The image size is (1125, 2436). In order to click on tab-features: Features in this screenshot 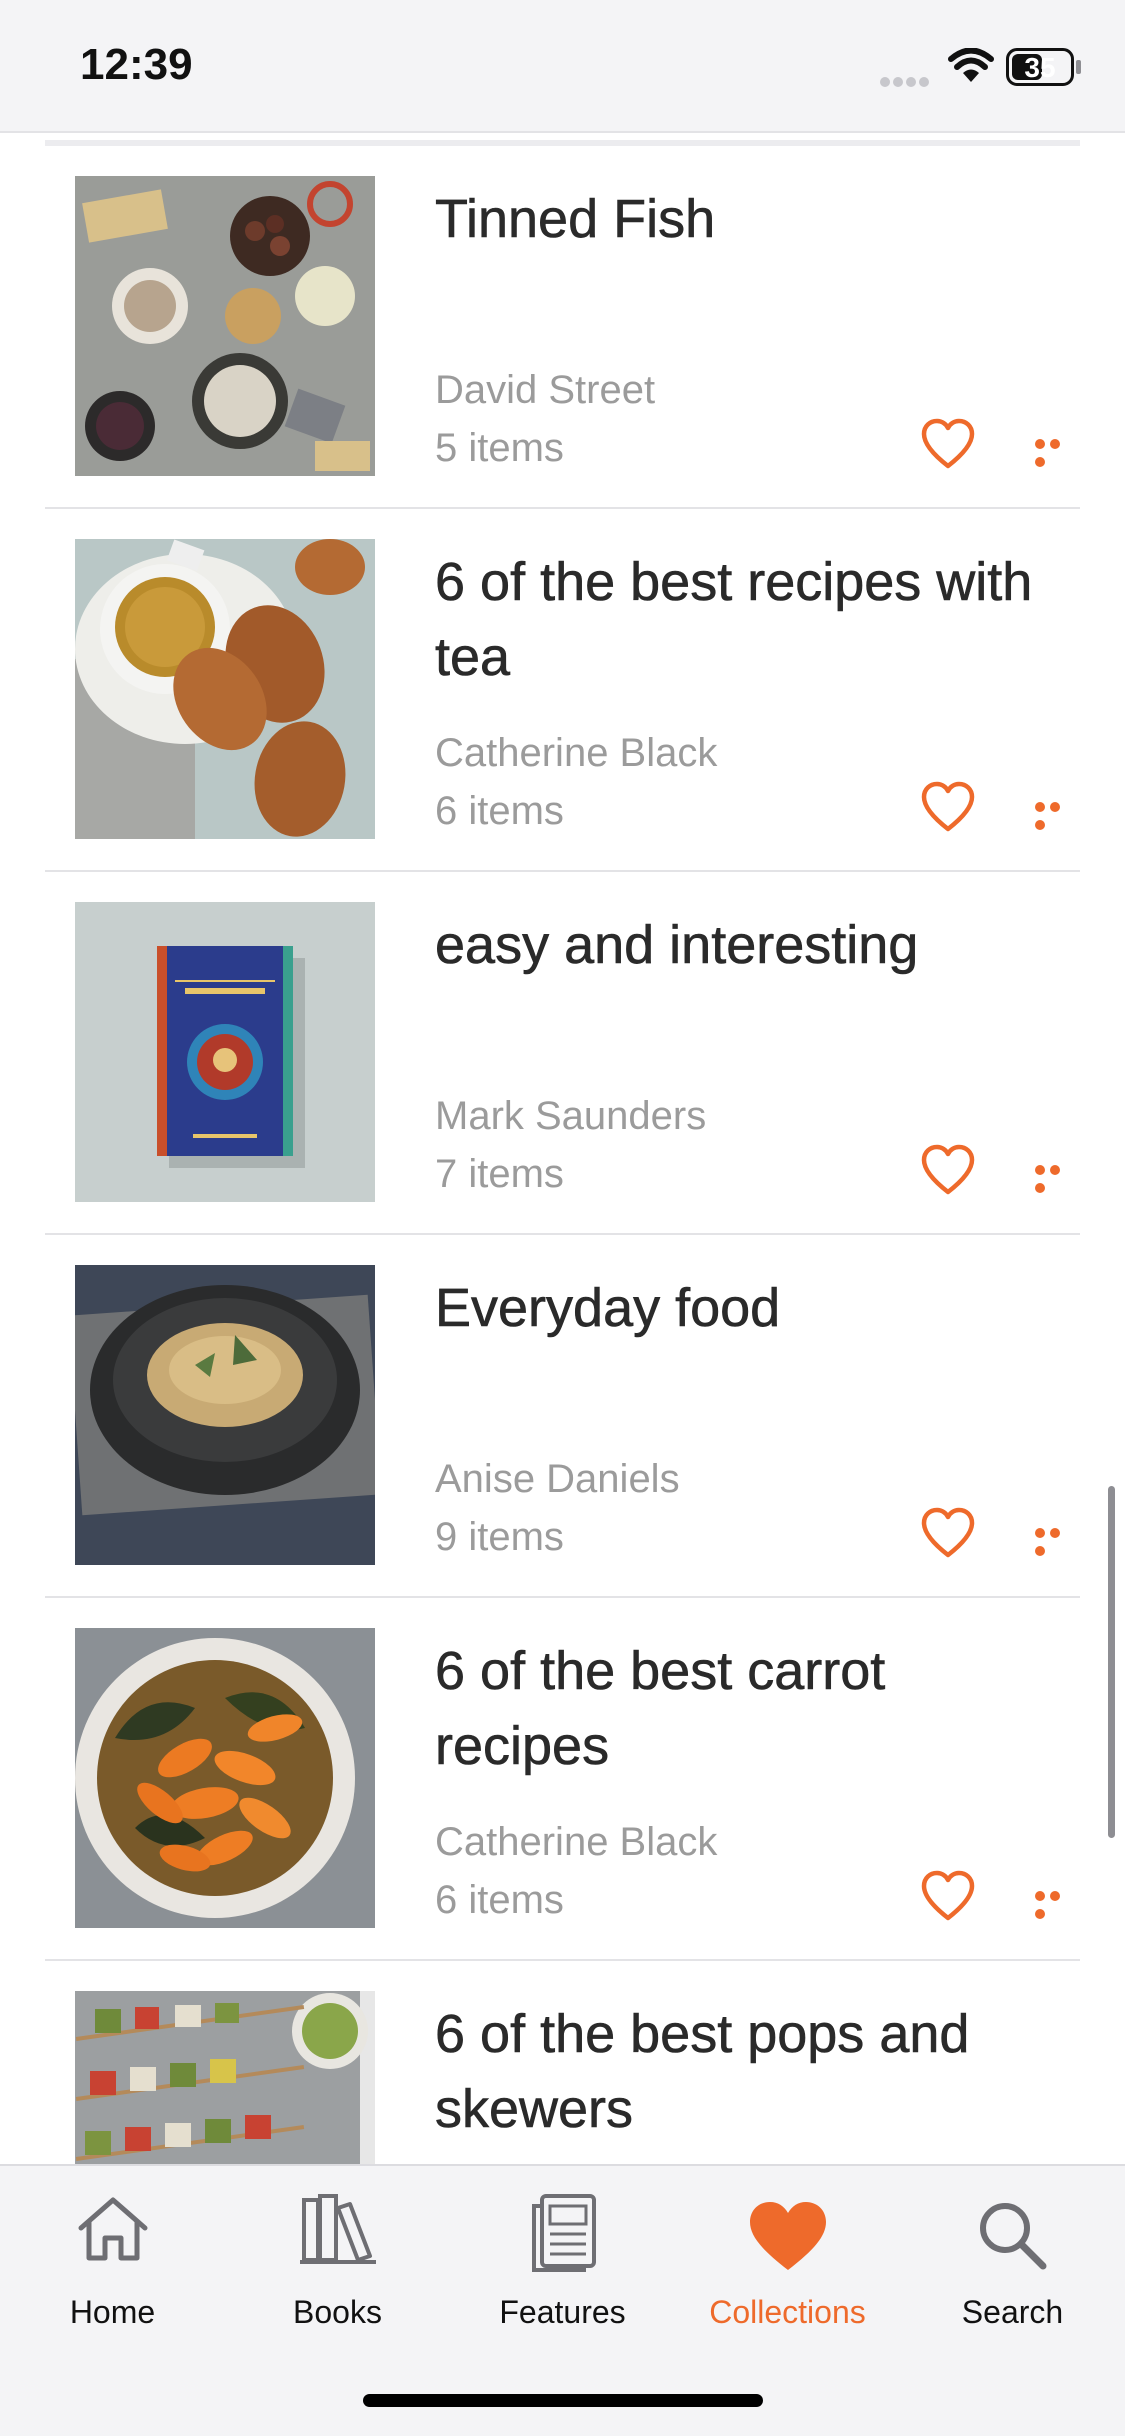, I will do `click(562, 2258)`.